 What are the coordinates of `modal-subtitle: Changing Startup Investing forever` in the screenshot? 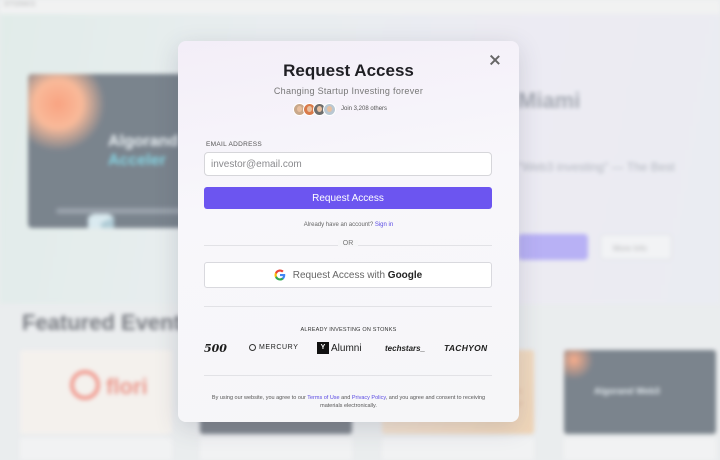 It's located at (348, 91).